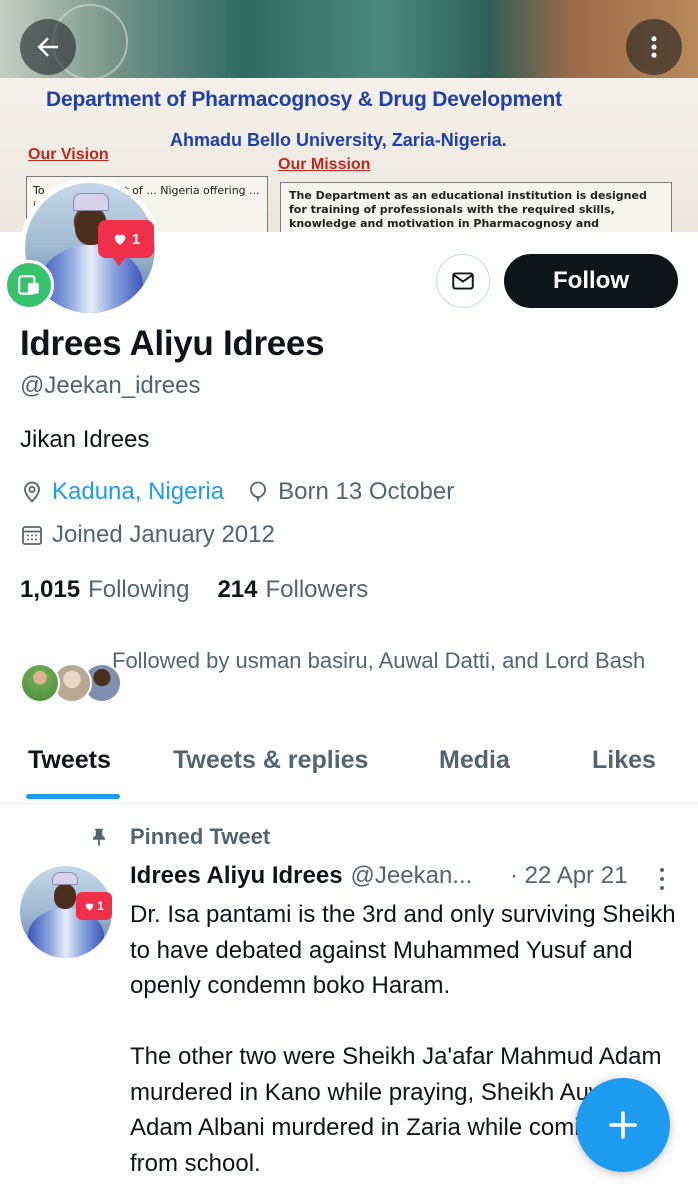 This screenshot has height=1200, width=698. Describe the element at coordinates (258, 491) in the screenshot. I see `balloon-icon` at that location.